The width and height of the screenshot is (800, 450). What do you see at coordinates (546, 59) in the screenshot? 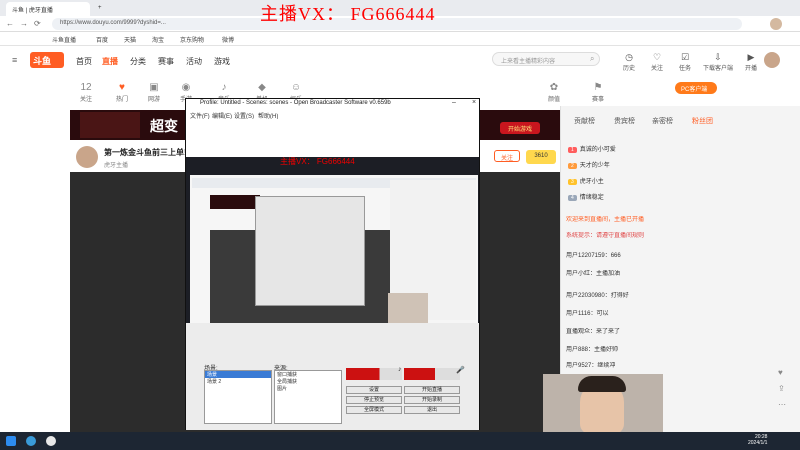
I see `search-input: 上来看主播精彩内容` at bounding box center [546, 59].